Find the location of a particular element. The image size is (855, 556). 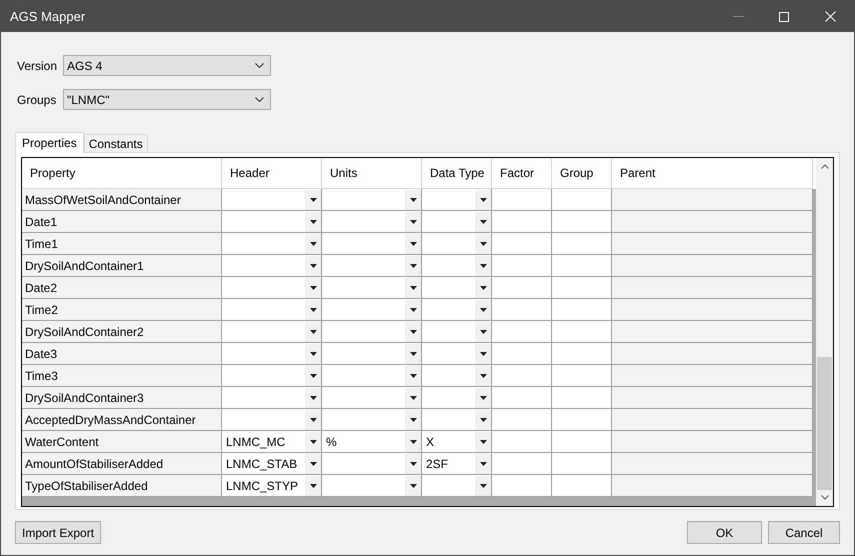

close-icon is located at coordinates (830, 16).